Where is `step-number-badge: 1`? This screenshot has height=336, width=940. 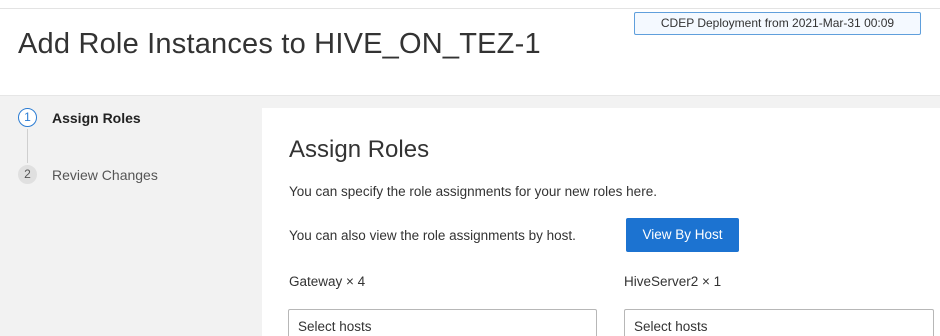 step-number-badge: 1 is located at coordinates (27, 117).